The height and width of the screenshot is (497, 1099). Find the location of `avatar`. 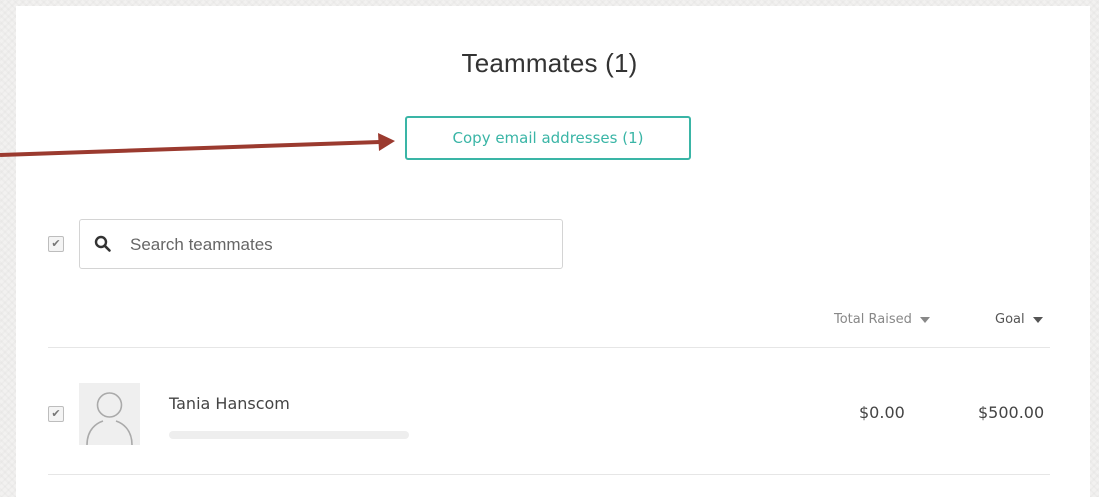

avatar is located at coordinates (109, 414).